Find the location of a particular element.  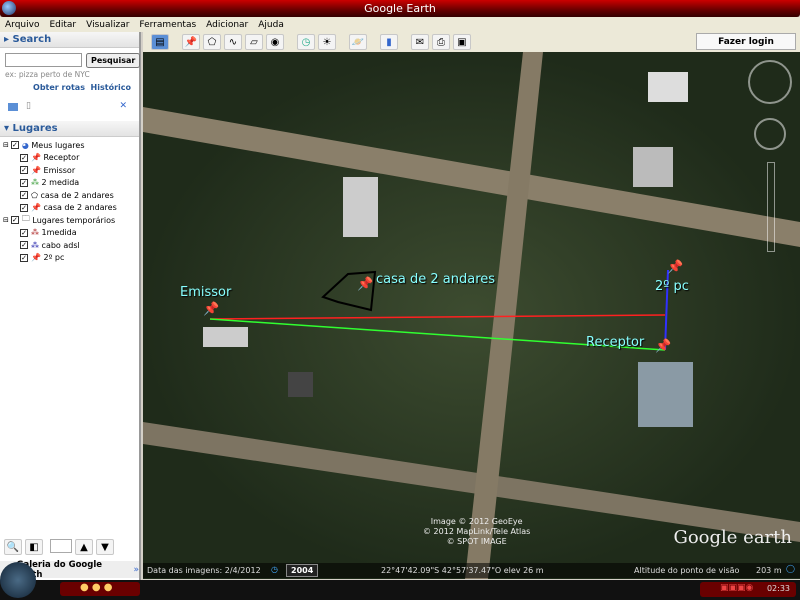

panel-toggle-icon: ◧ is located at coordinates (34, 547).